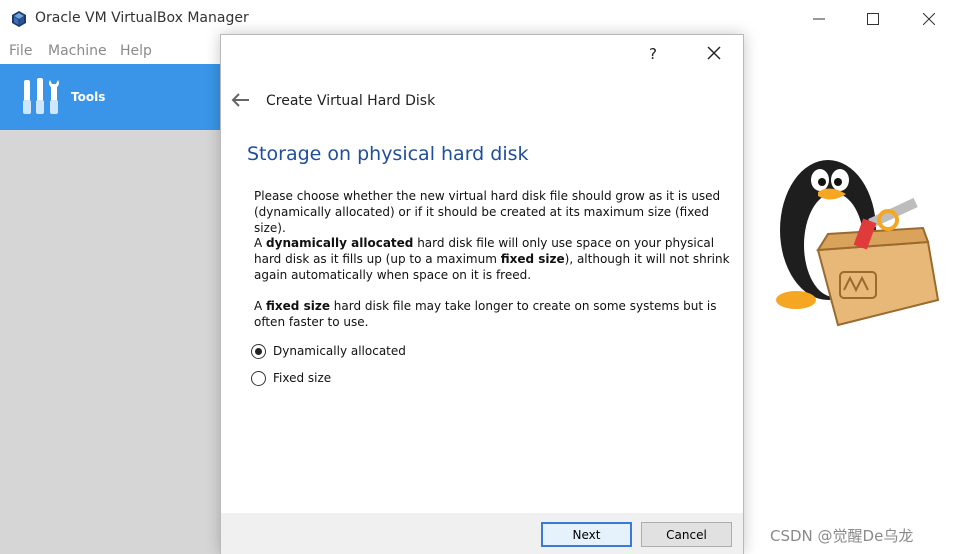 The image size is (962, 554). I want to click on sidebar-item-label: Tools, so click(88, 97).